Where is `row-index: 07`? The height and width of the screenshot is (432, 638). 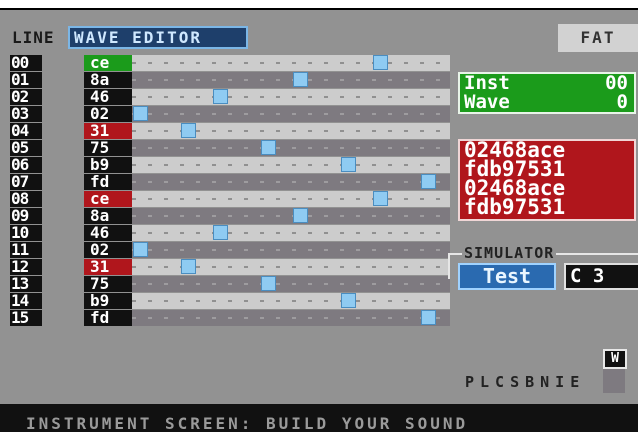
row-index: 07 is located at coordinates (26, 182).